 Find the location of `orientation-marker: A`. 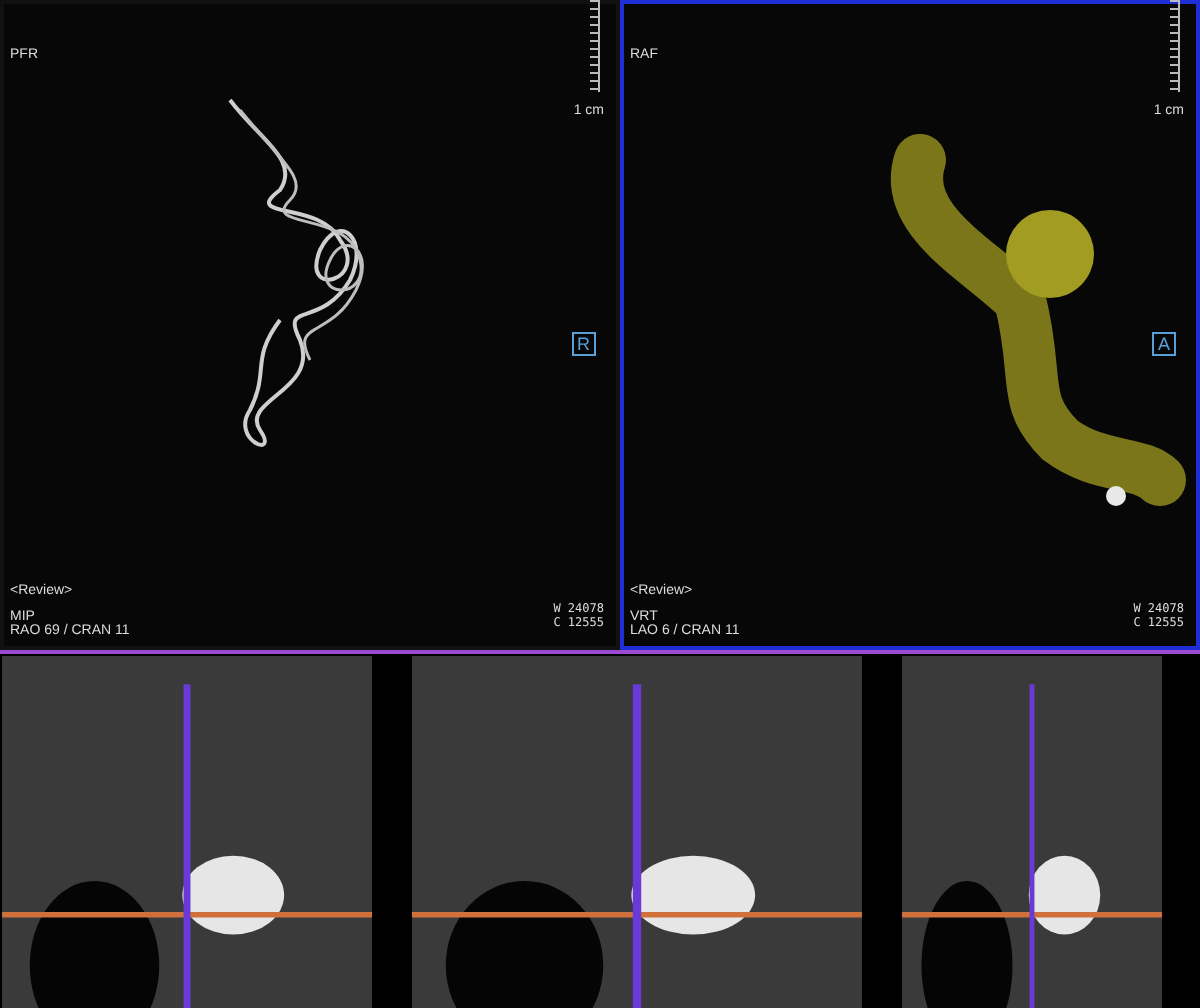

orientation-marker: A is located at coordinates (1163, 344).